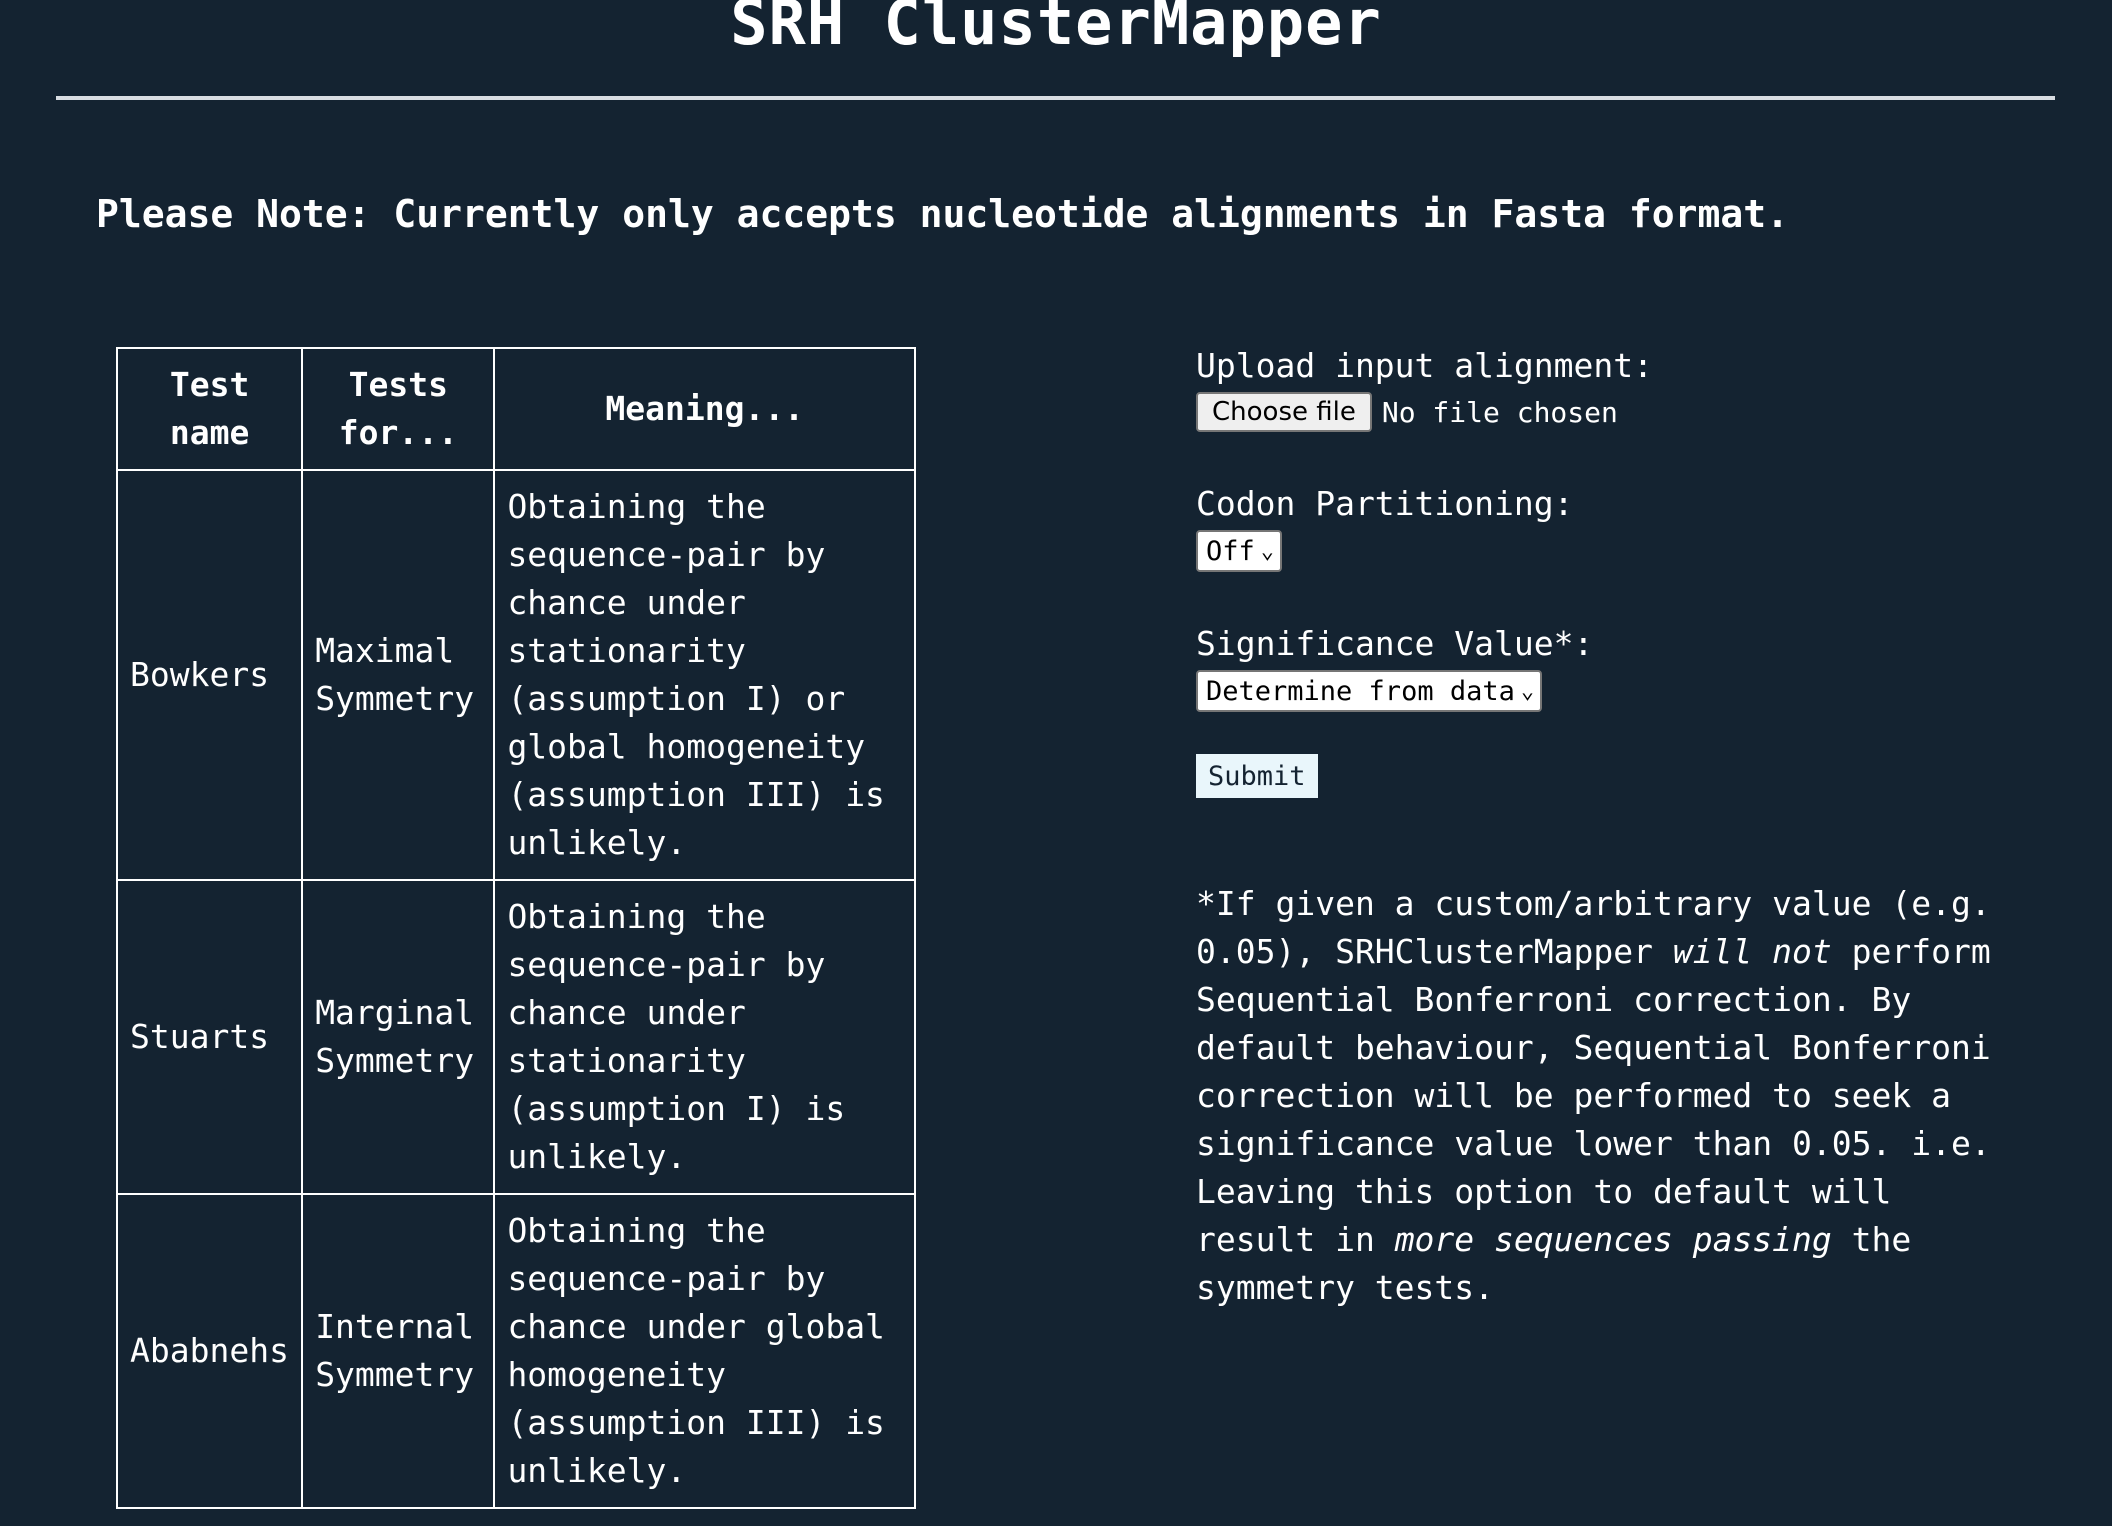 The image size is (2112, 1526). Describe the element at coordinates (1284, 412) in the screenshot. I see `choose-file-button: Choose file` at that location.